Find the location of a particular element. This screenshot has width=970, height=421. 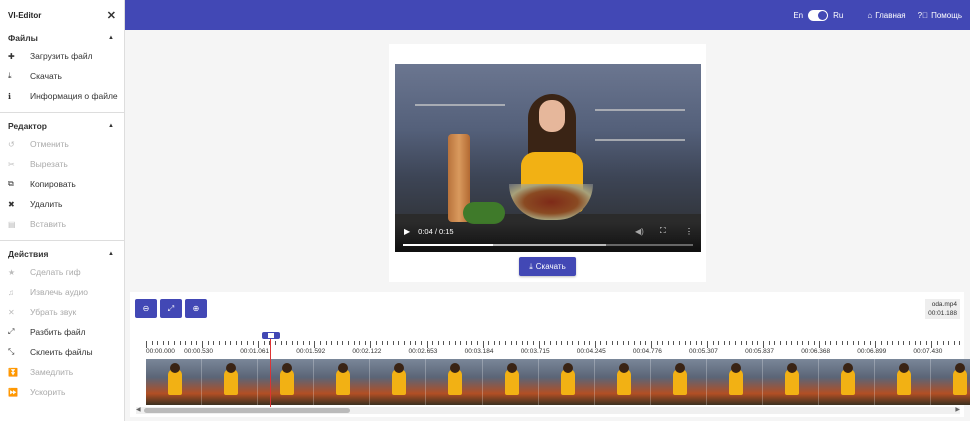

sidebar-item: ℹ Информация о файле is located at coordinates (62, 96).